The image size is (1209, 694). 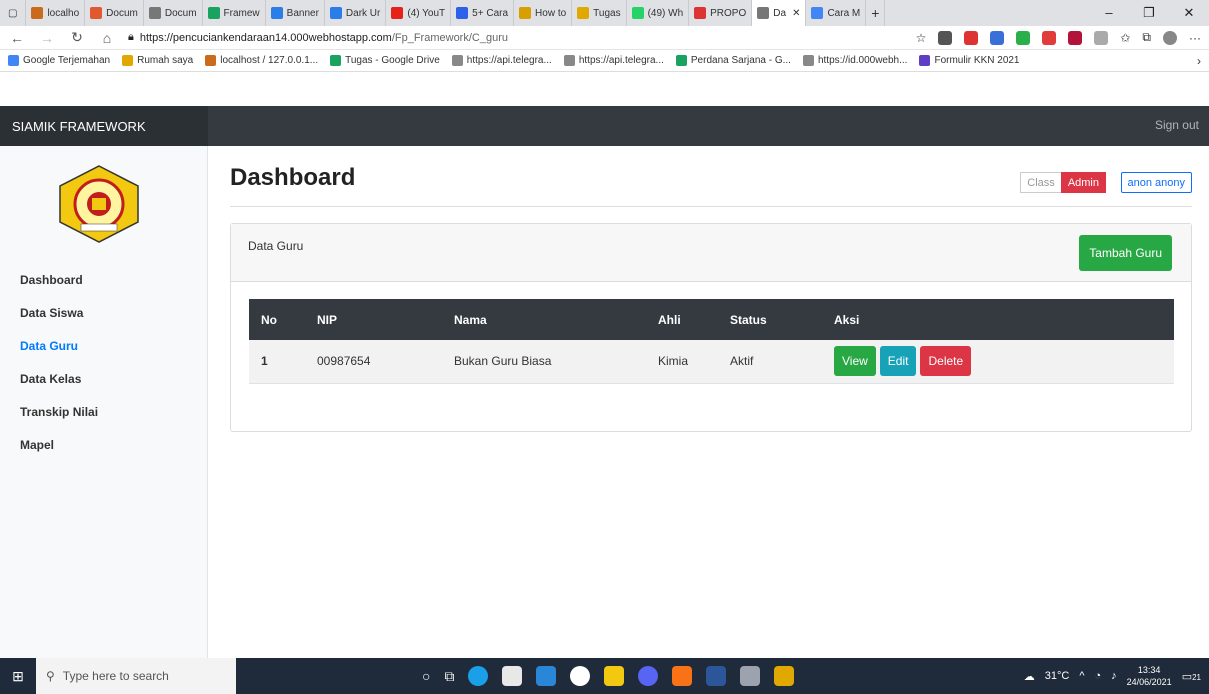 I want to click on word-icon, so click(x=716, y=676).